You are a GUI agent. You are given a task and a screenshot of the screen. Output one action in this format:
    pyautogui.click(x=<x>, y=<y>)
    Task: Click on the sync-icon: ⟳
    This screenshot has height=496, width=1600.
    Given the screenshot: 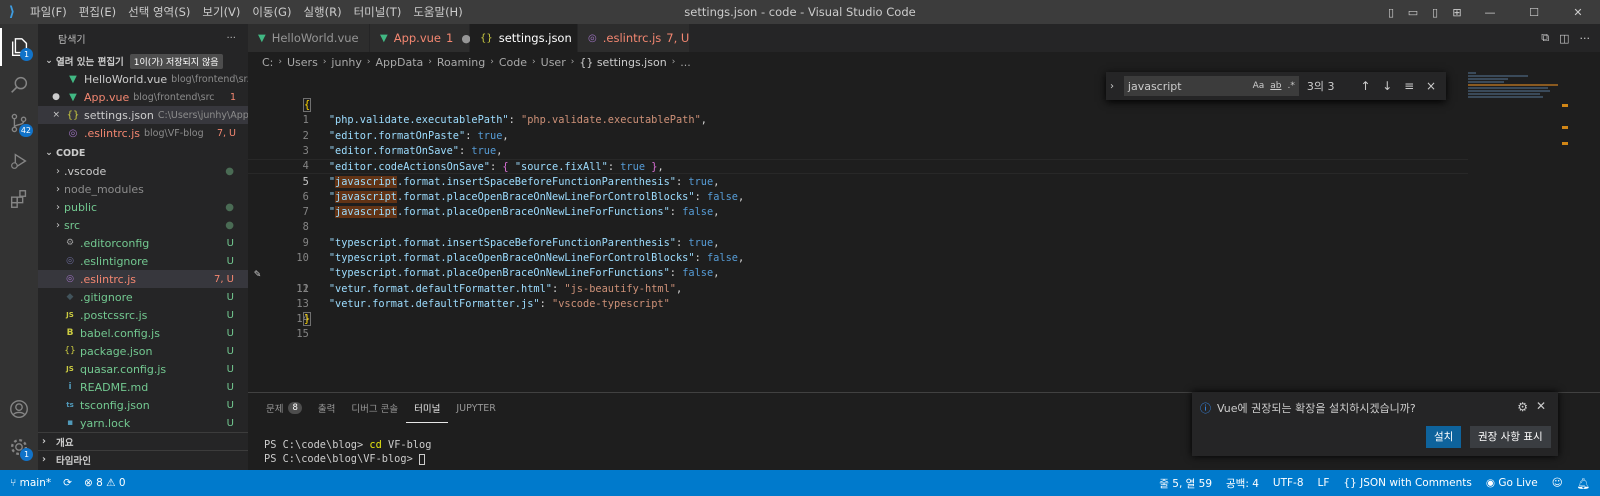 What is the action you would take?
    pyautogui.click(x=67, y=483)
    